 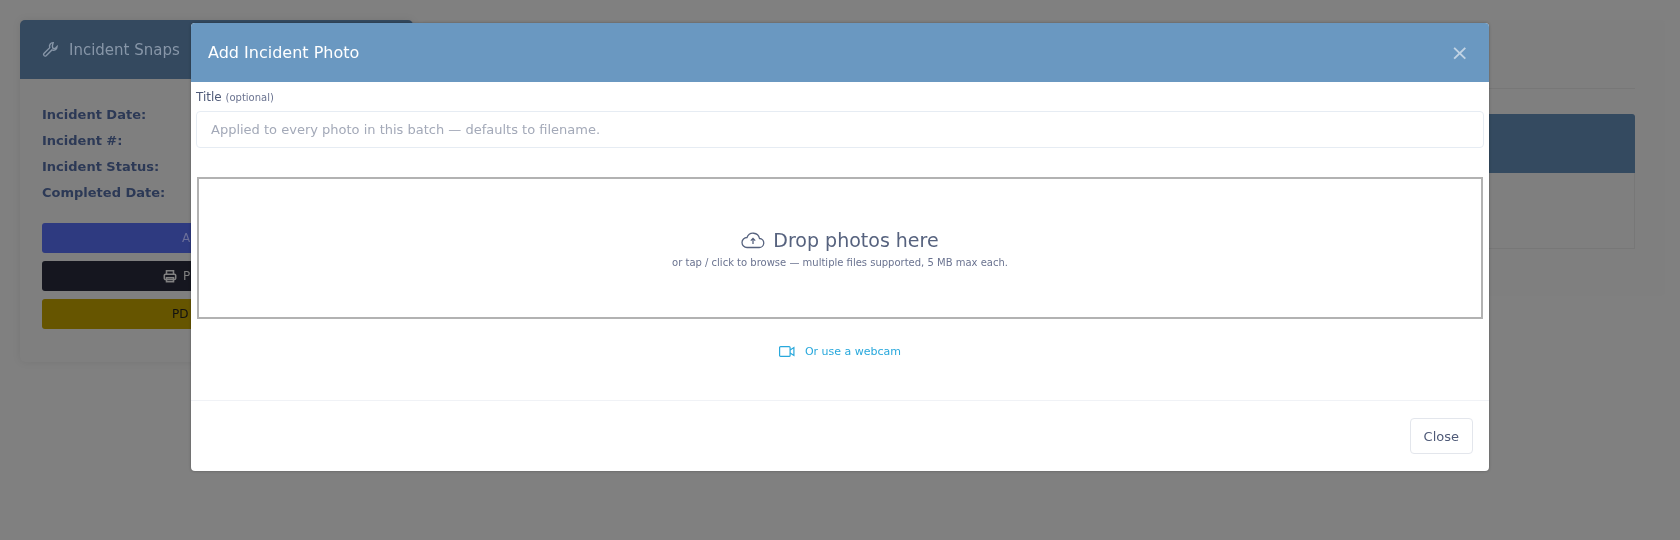 I want to click on field-label: Incident Status:, so click(x=101, y=167).